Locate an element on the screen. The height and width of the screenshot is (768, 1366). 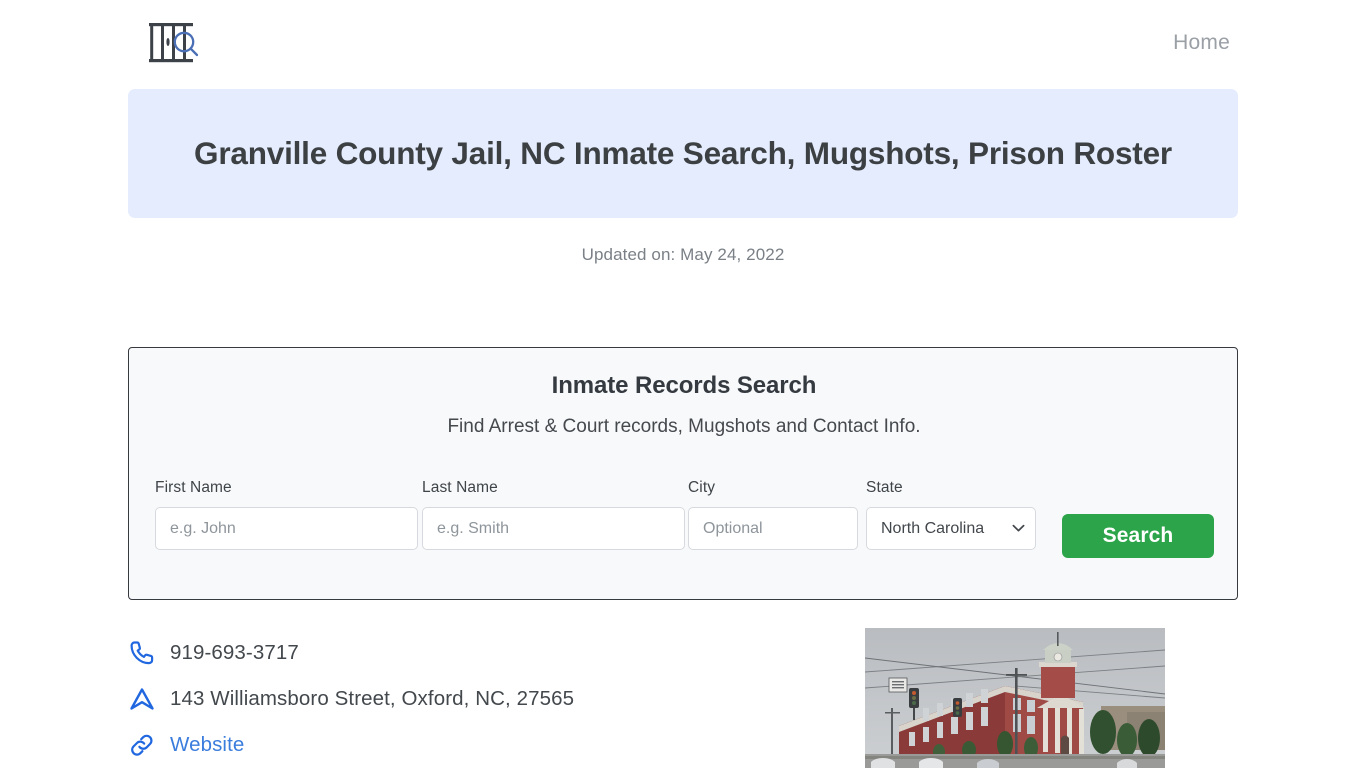
search-card-title: Inmate Records Search is located at coordinates (684, 385).